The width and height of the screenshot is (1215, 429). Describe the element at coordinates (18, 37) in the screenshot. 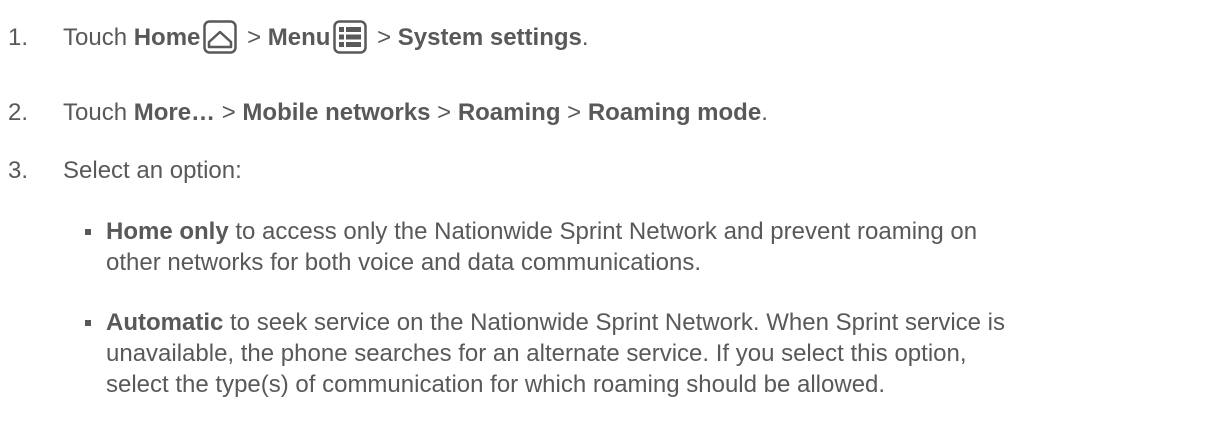

I see `step-number: 1.` at that location.